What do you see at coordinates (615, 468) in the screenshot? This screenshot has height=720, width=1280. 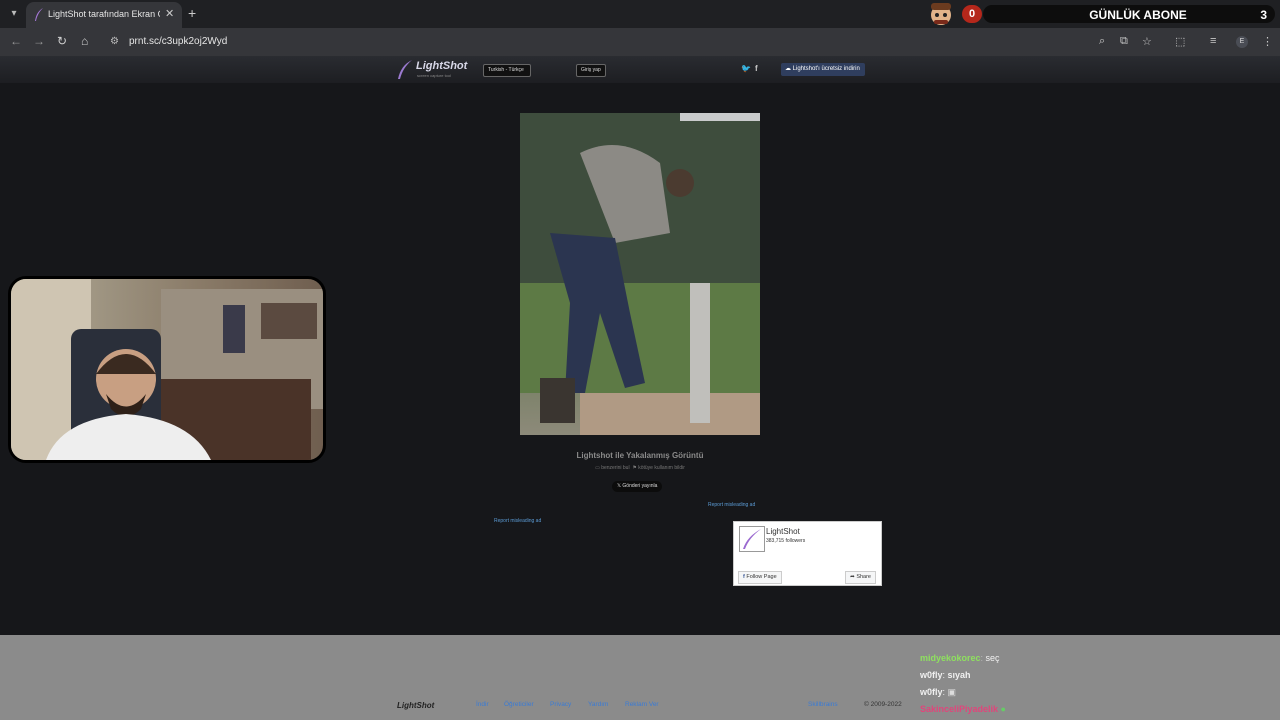 I see `find-similar-link: benzerini bul` at bounding box center [615, 468].